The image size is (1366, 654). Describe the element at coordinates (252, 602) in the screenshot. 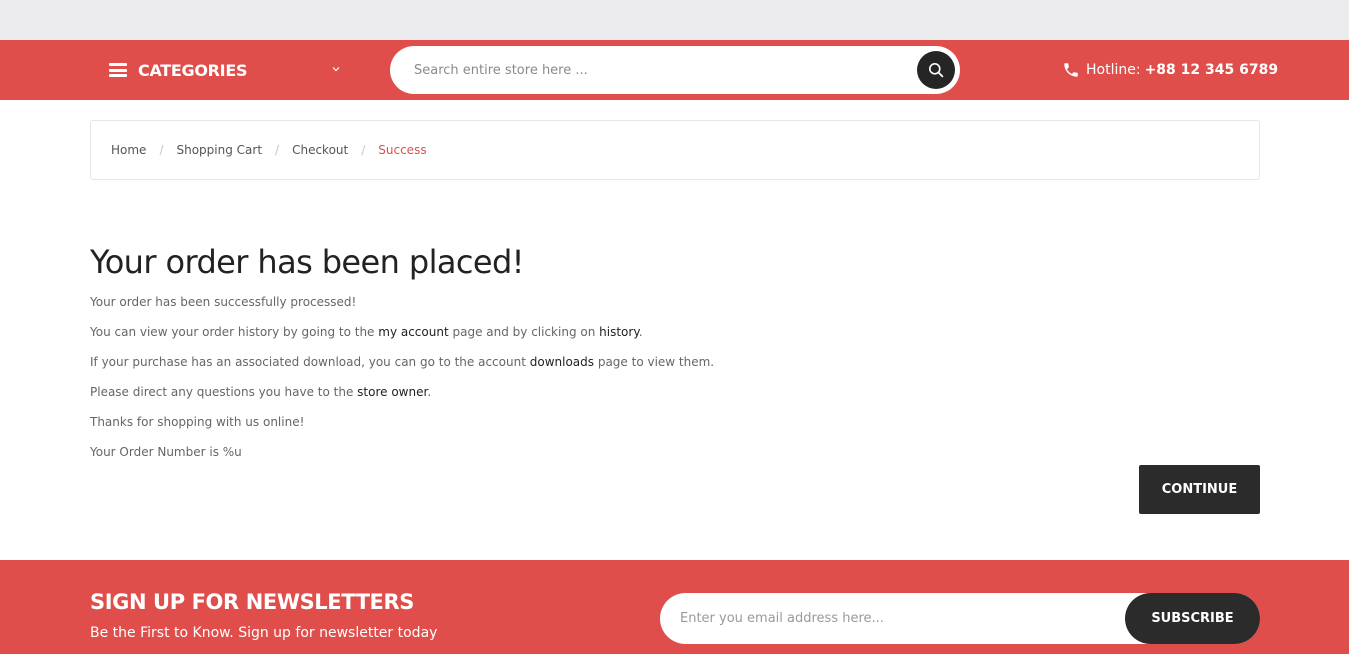

I see `newsletter-title: SIGN UP FOR NEWSLETTERS` at that location.